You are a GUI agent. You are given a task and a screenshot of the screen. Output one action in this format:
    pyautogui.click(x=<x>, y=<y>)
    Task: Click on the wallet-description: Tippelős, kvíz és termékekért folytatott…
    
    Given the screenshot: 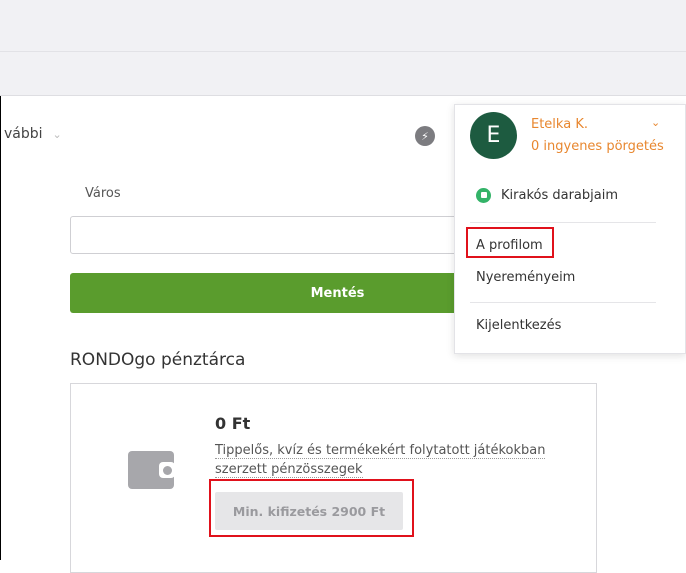 What is the action you would take?
    pyautogui.click(x=387, y=460)
    